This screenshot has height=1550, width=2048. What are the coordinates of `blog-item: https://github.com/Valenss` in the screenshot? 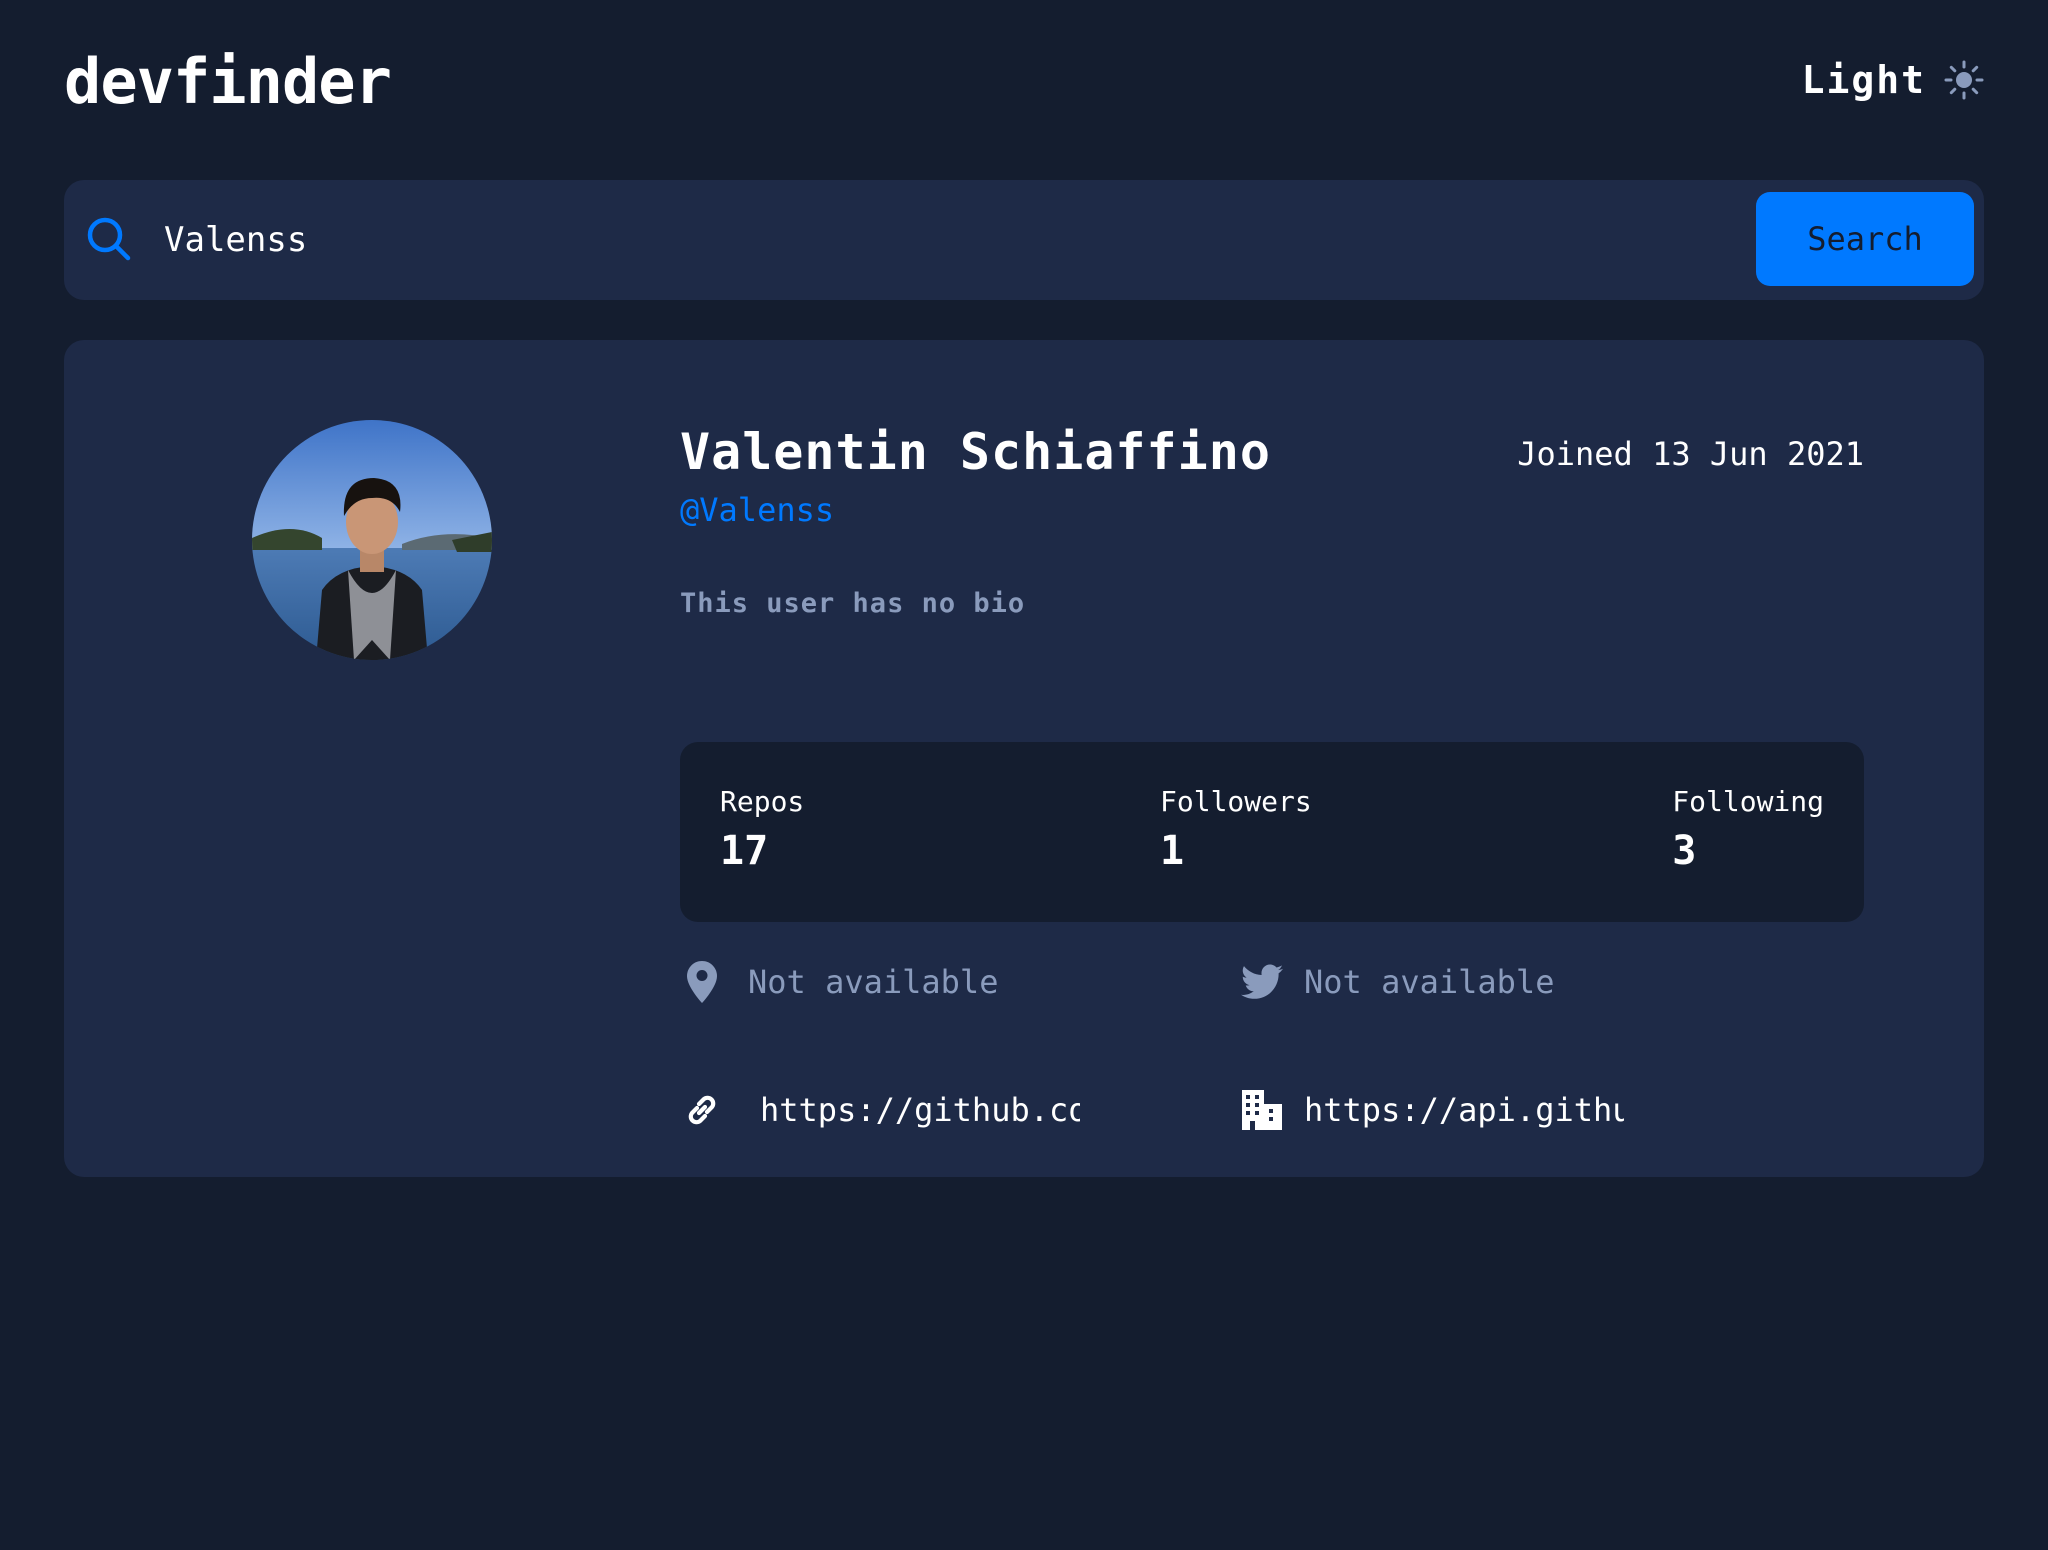 It's located at (880, 1110).